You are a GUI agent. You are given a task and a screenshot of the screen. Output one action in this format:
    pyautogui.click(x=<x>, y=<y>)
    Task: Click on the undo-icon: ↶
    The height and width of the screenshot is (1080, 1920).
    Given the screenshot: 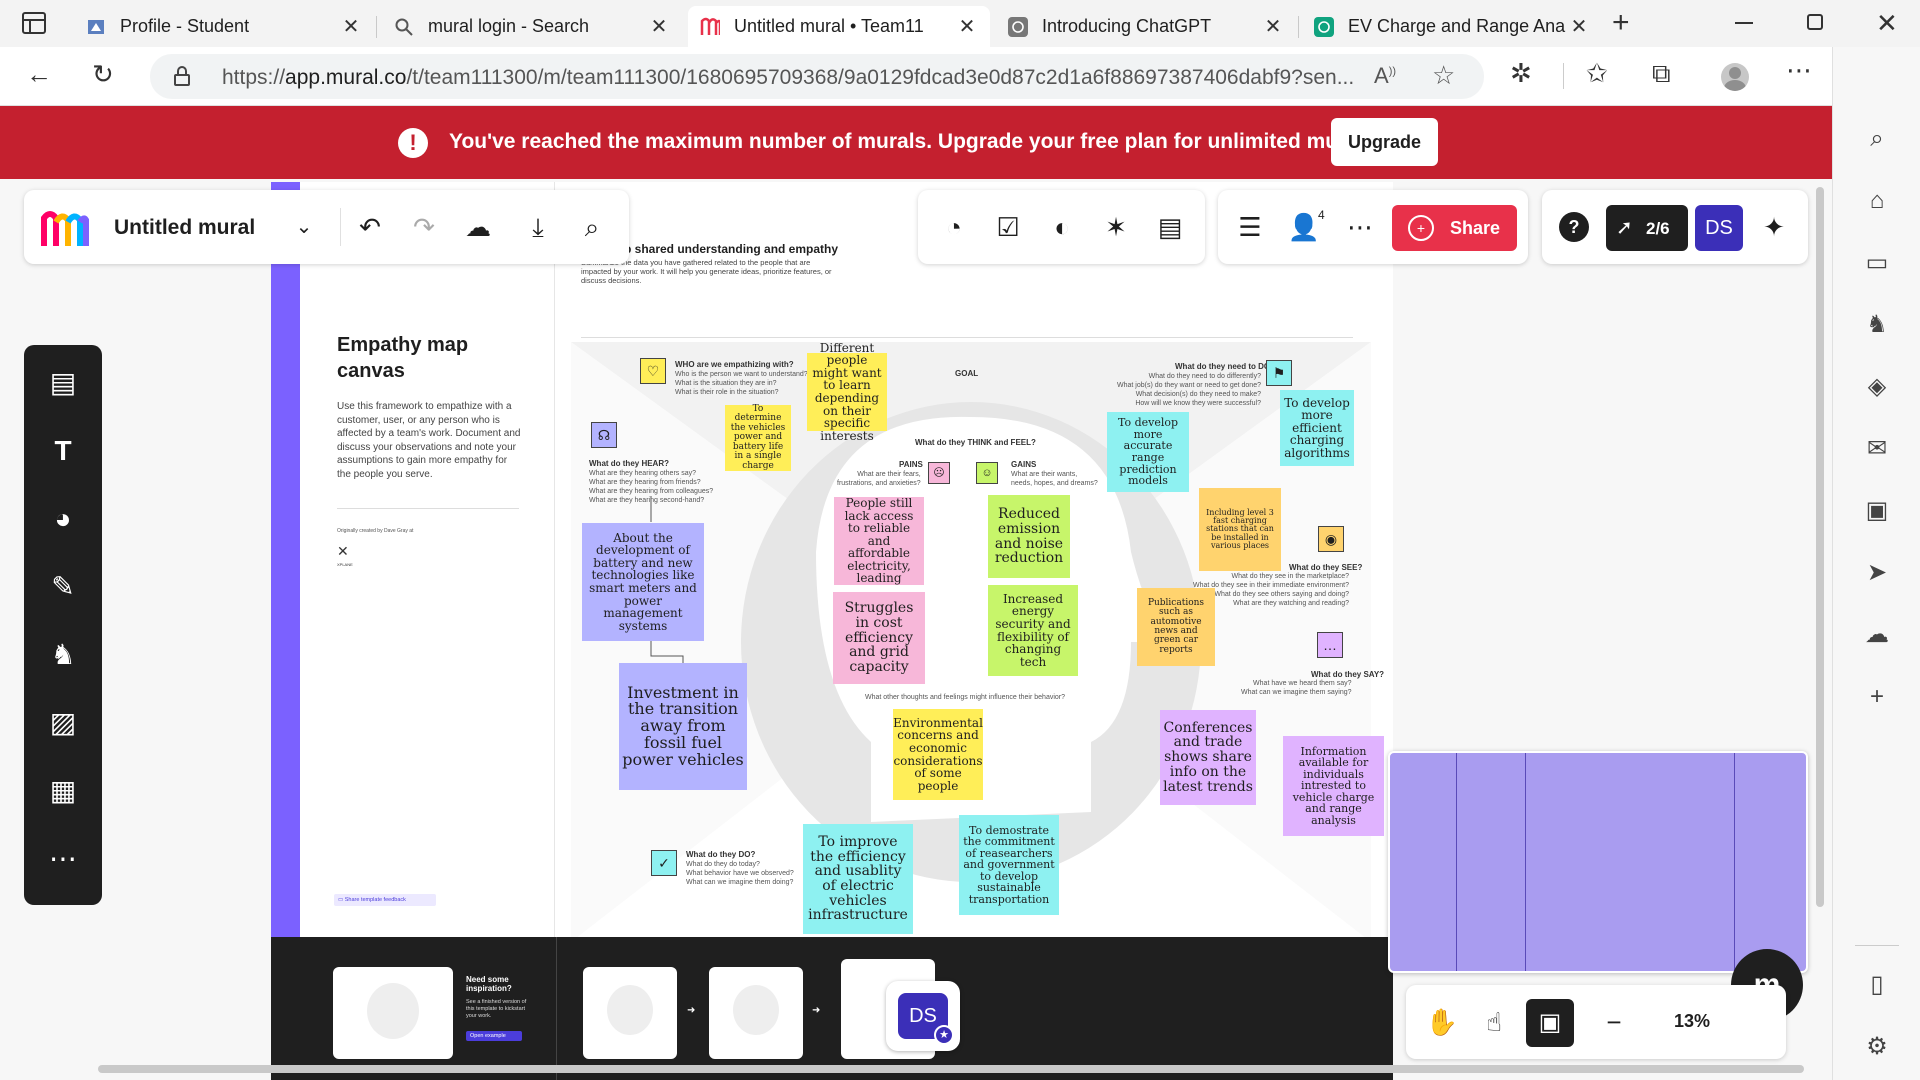 What is the action you would take?
    pyautogui.click(x=370, y=227)
    